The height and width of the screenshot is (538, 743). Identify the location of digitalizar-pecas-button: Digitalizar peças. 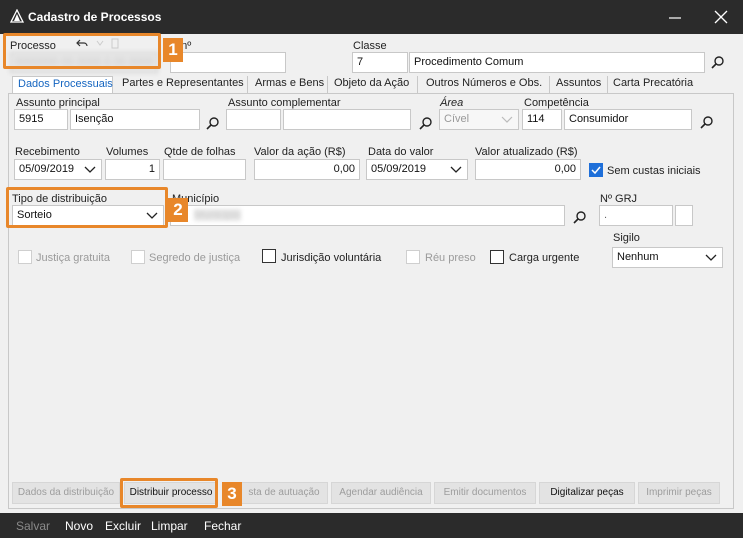
(587, 493).